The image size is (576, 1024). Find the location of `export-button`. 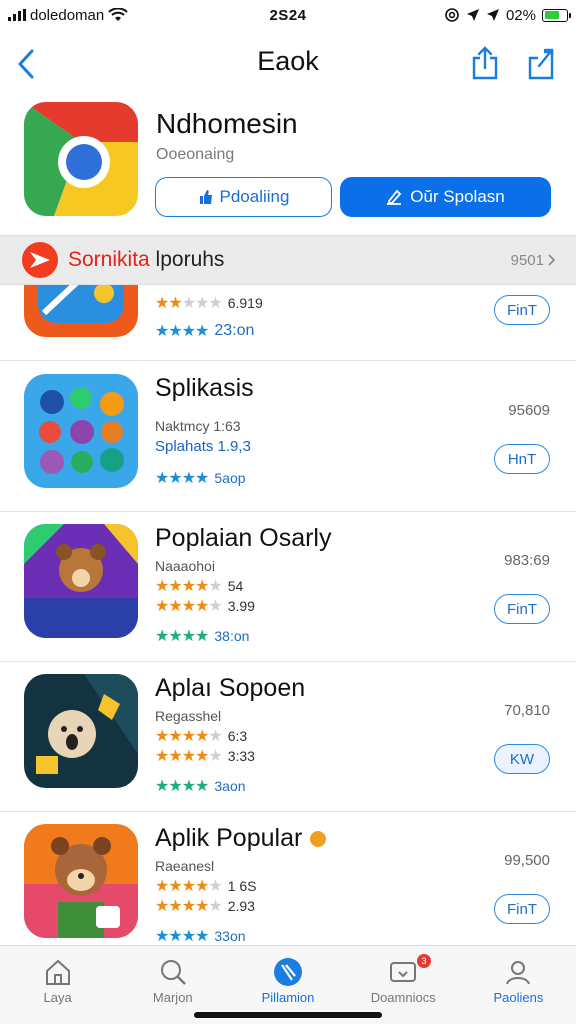

export-button is located at coordinates (541, 63).